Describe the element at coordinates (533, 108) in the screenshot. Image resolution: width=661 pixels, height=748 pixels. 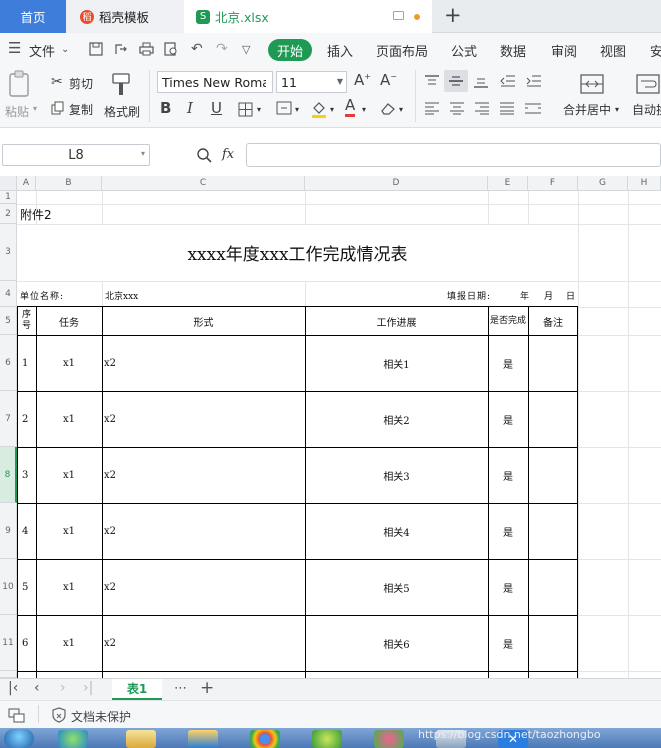
I see `distribute-icon` at that location.